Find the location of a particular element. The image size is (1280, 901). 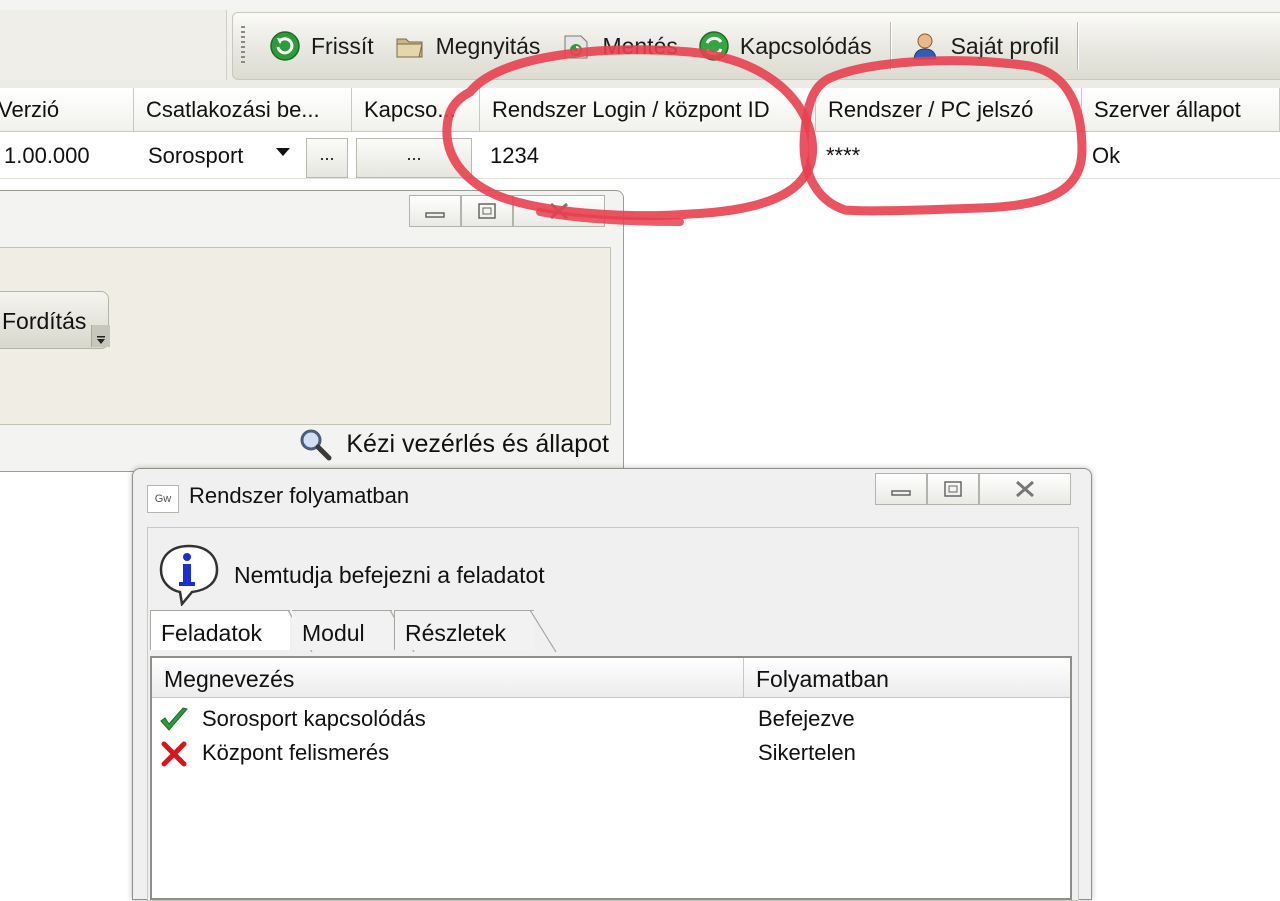

error-x-icon is located at coordinates (174, 754).